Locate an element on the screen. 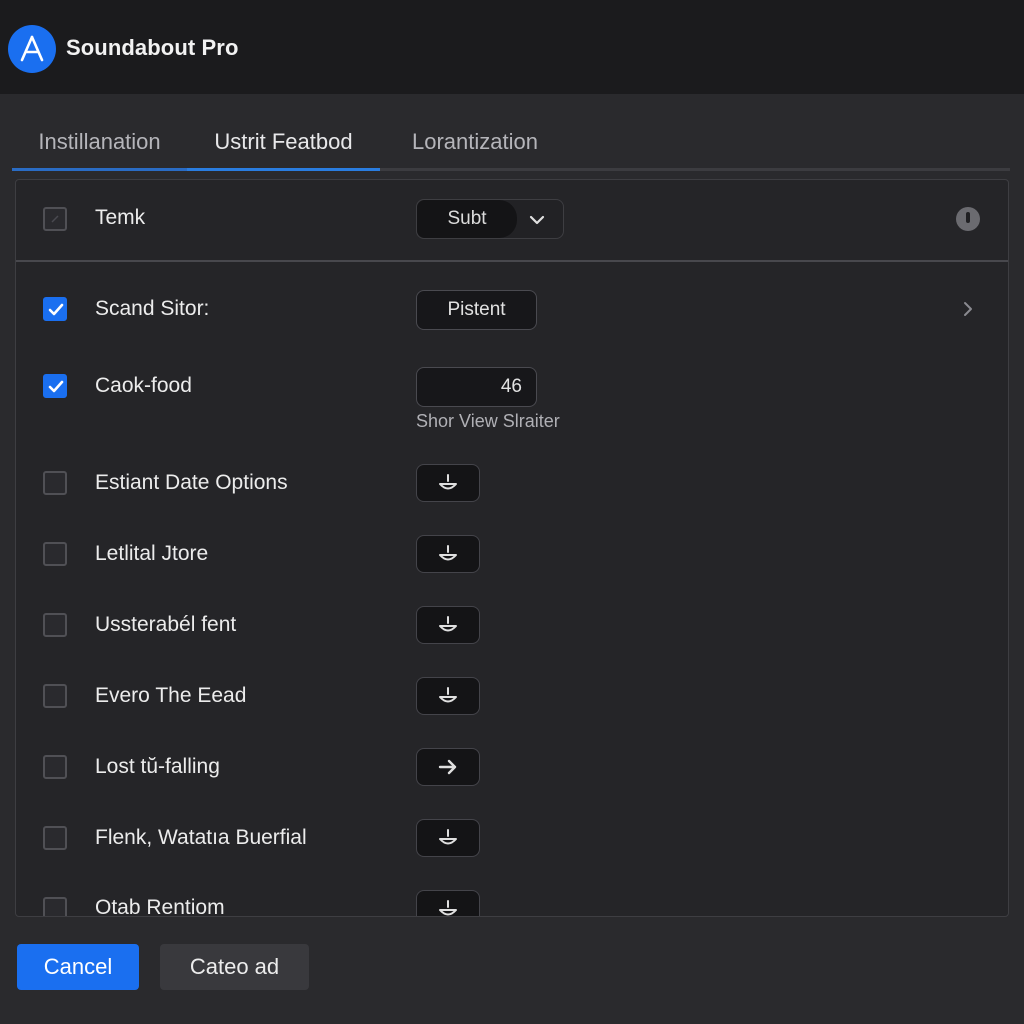 This screenshot has height=1024, width=1024. cancel-button: Cancel is located at coordinates (78, 967).